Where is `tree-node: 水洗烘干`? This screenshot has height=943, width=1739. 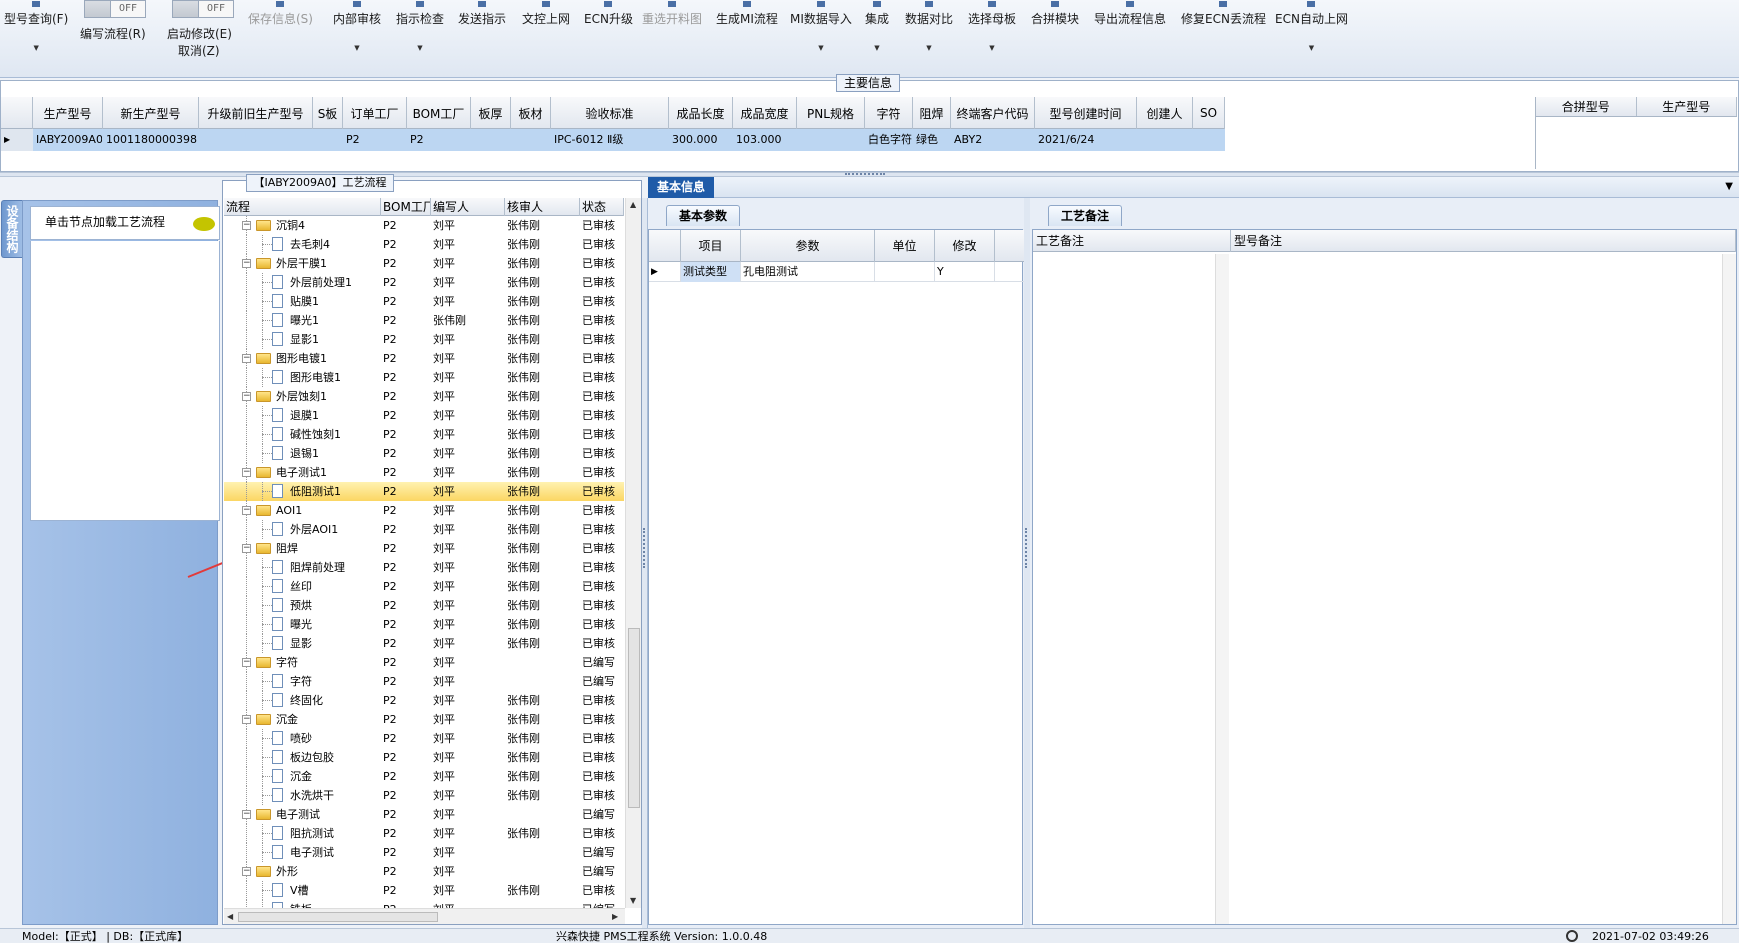
tree-node: 水洗烘干 is located at coordinates (302, 795).